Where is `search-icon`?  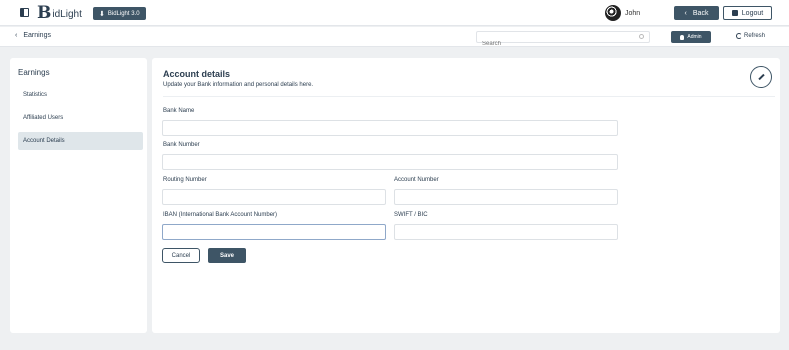 search-icon is located at coordinates (641, 36).